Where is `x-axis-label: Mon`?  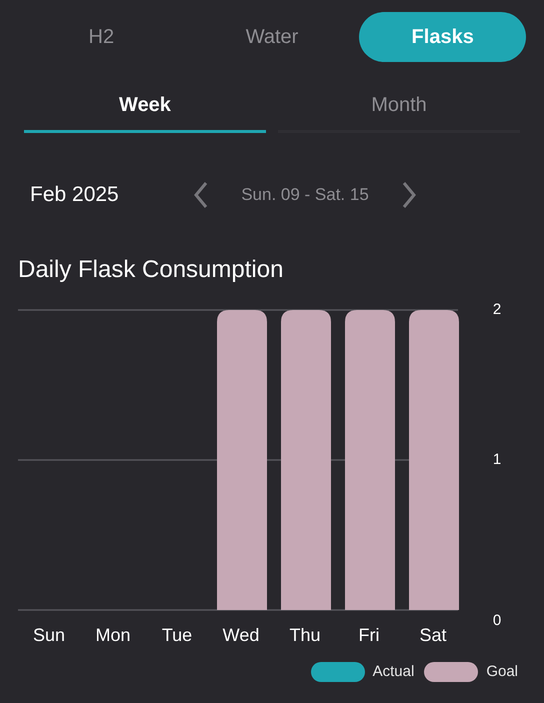 x-axis-label: Mon is located at coordinates (113, 634).